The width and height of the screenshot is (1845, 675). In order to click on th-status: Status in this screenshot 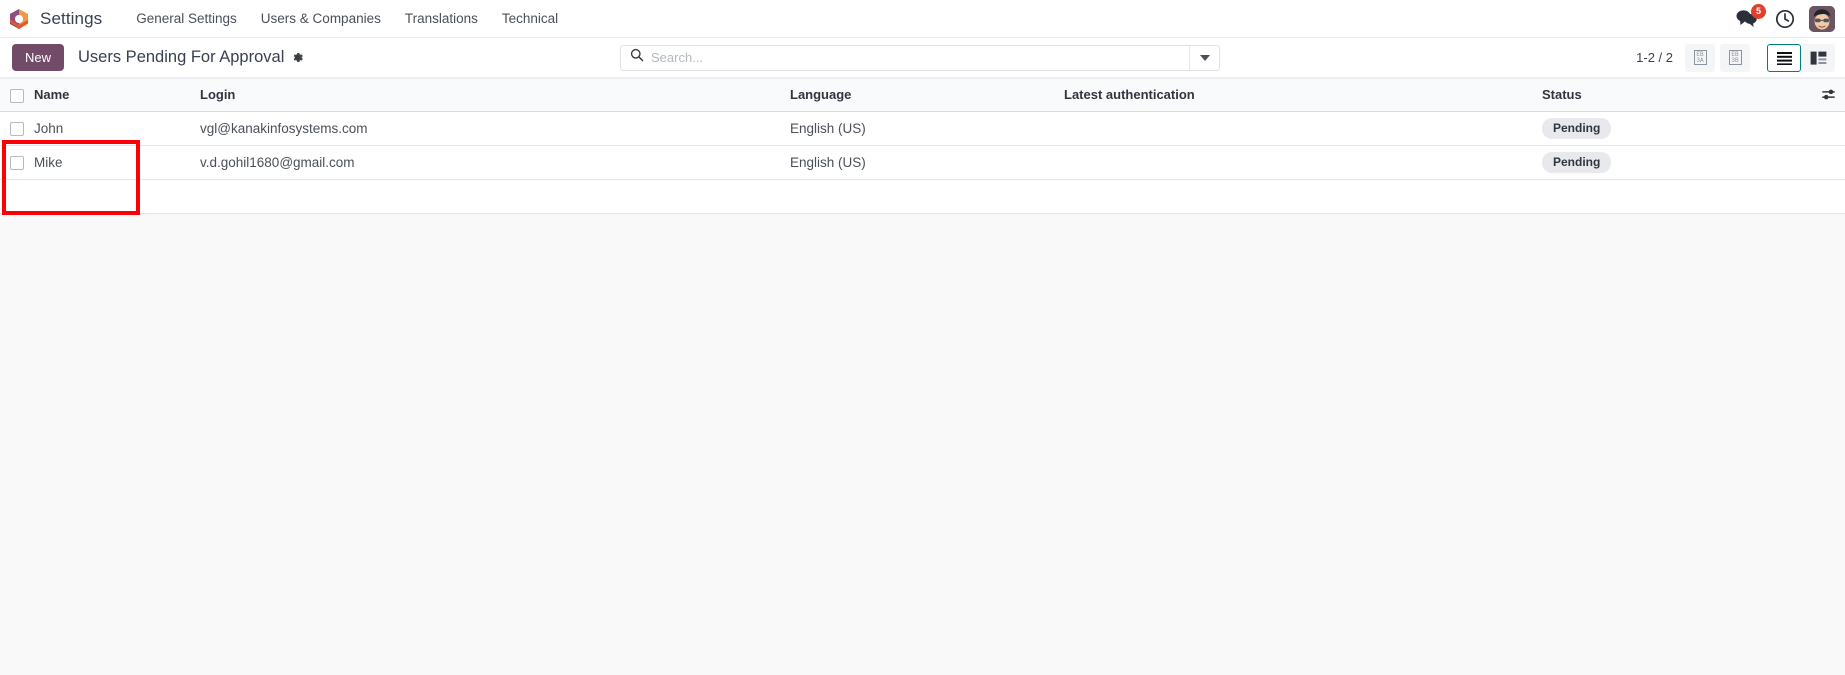, I will do `click(1665, 95)`.